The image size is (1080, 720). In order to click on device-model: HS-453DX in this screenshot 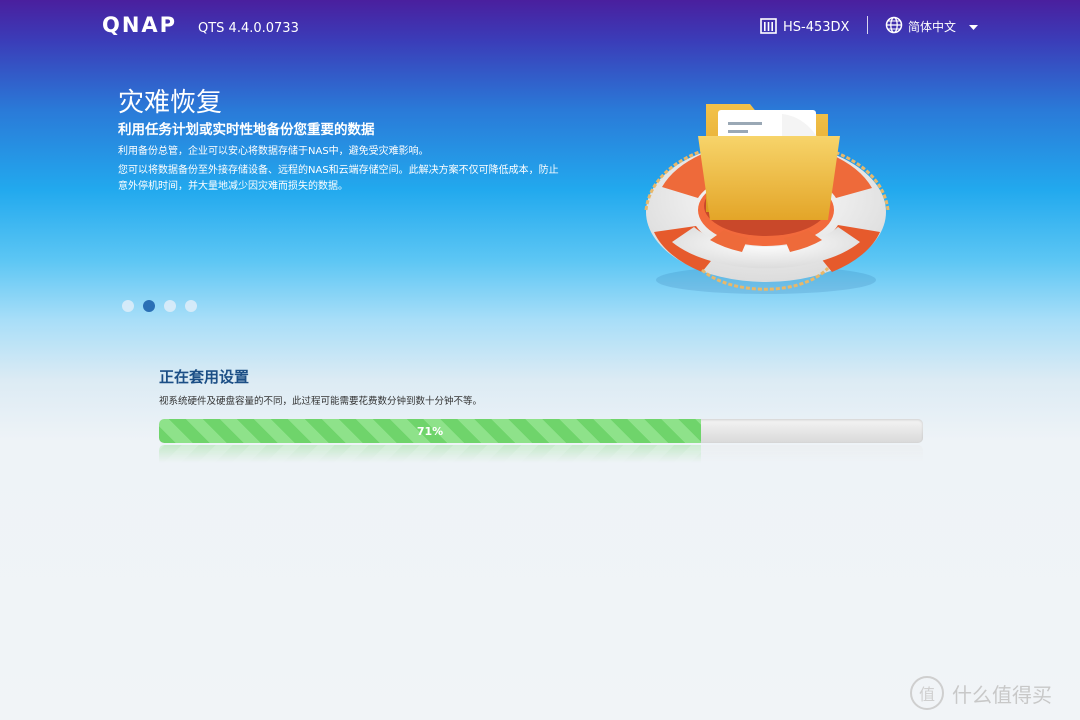, I will do `click(804, 27)`.